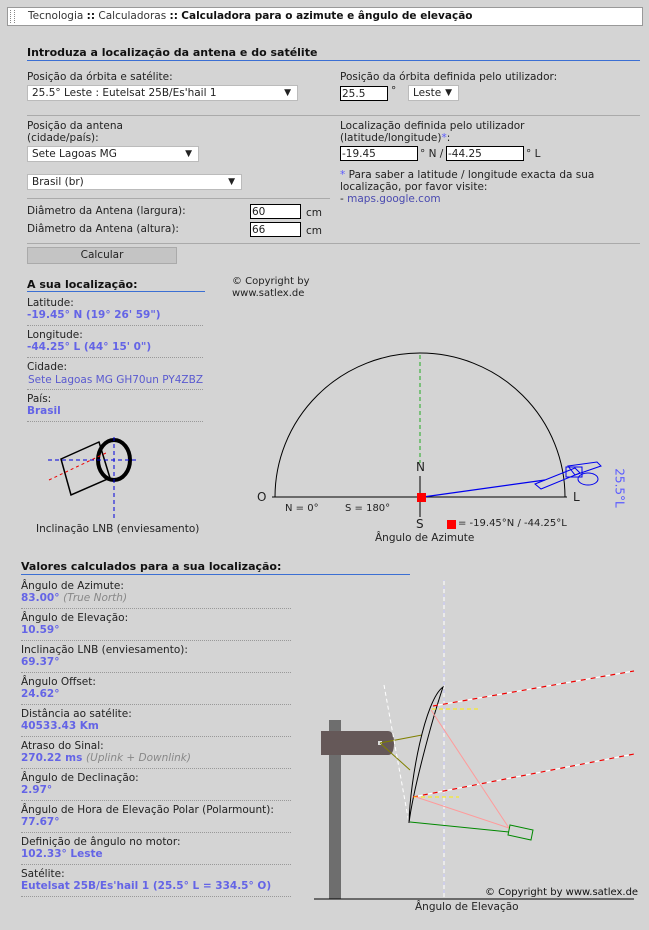  Describe the element at coordinates (426, 754) in the screenshot. I see `dish` at that location.